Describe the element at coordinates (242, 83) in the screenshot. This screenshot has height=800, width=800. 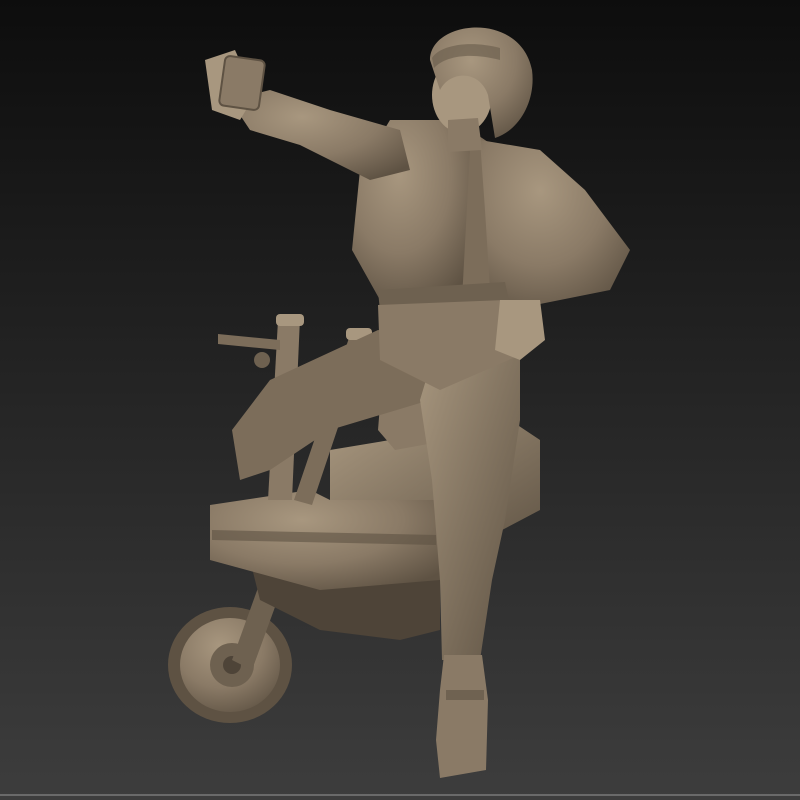
I see `phone` at that location.